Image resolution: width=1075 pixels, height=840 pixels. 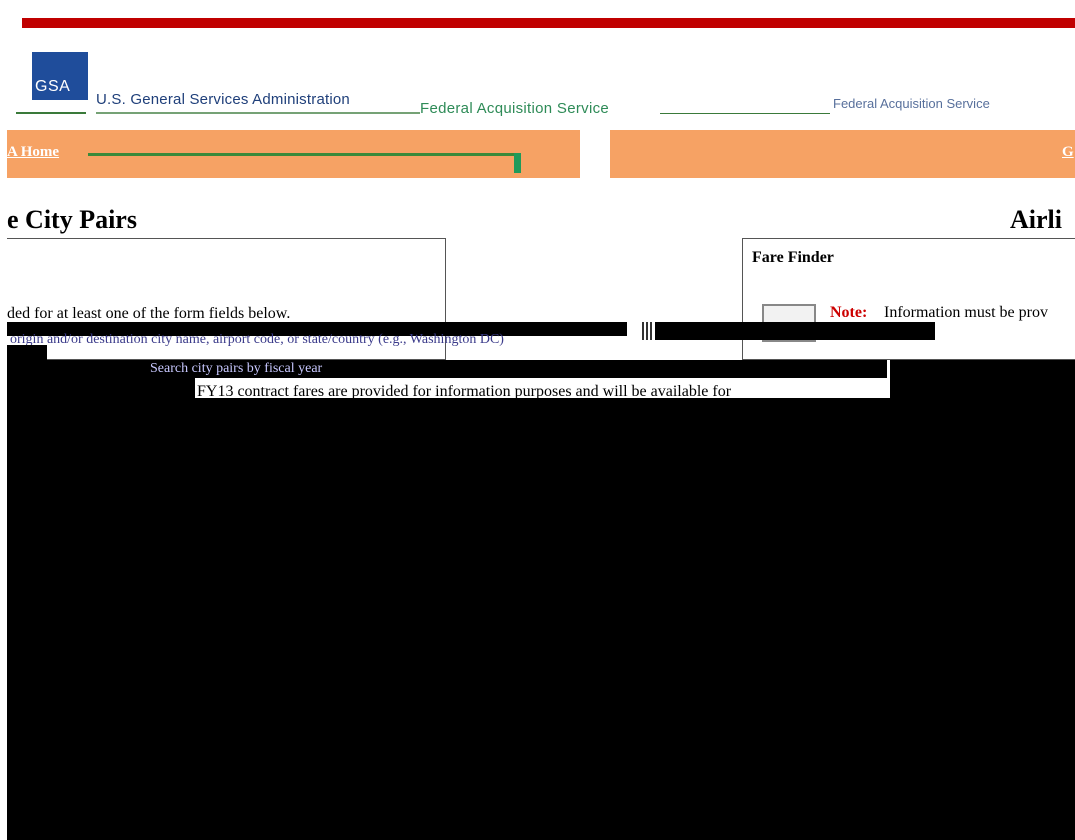 I want to click on render-artifact-lower, so click(x=101, y=389).